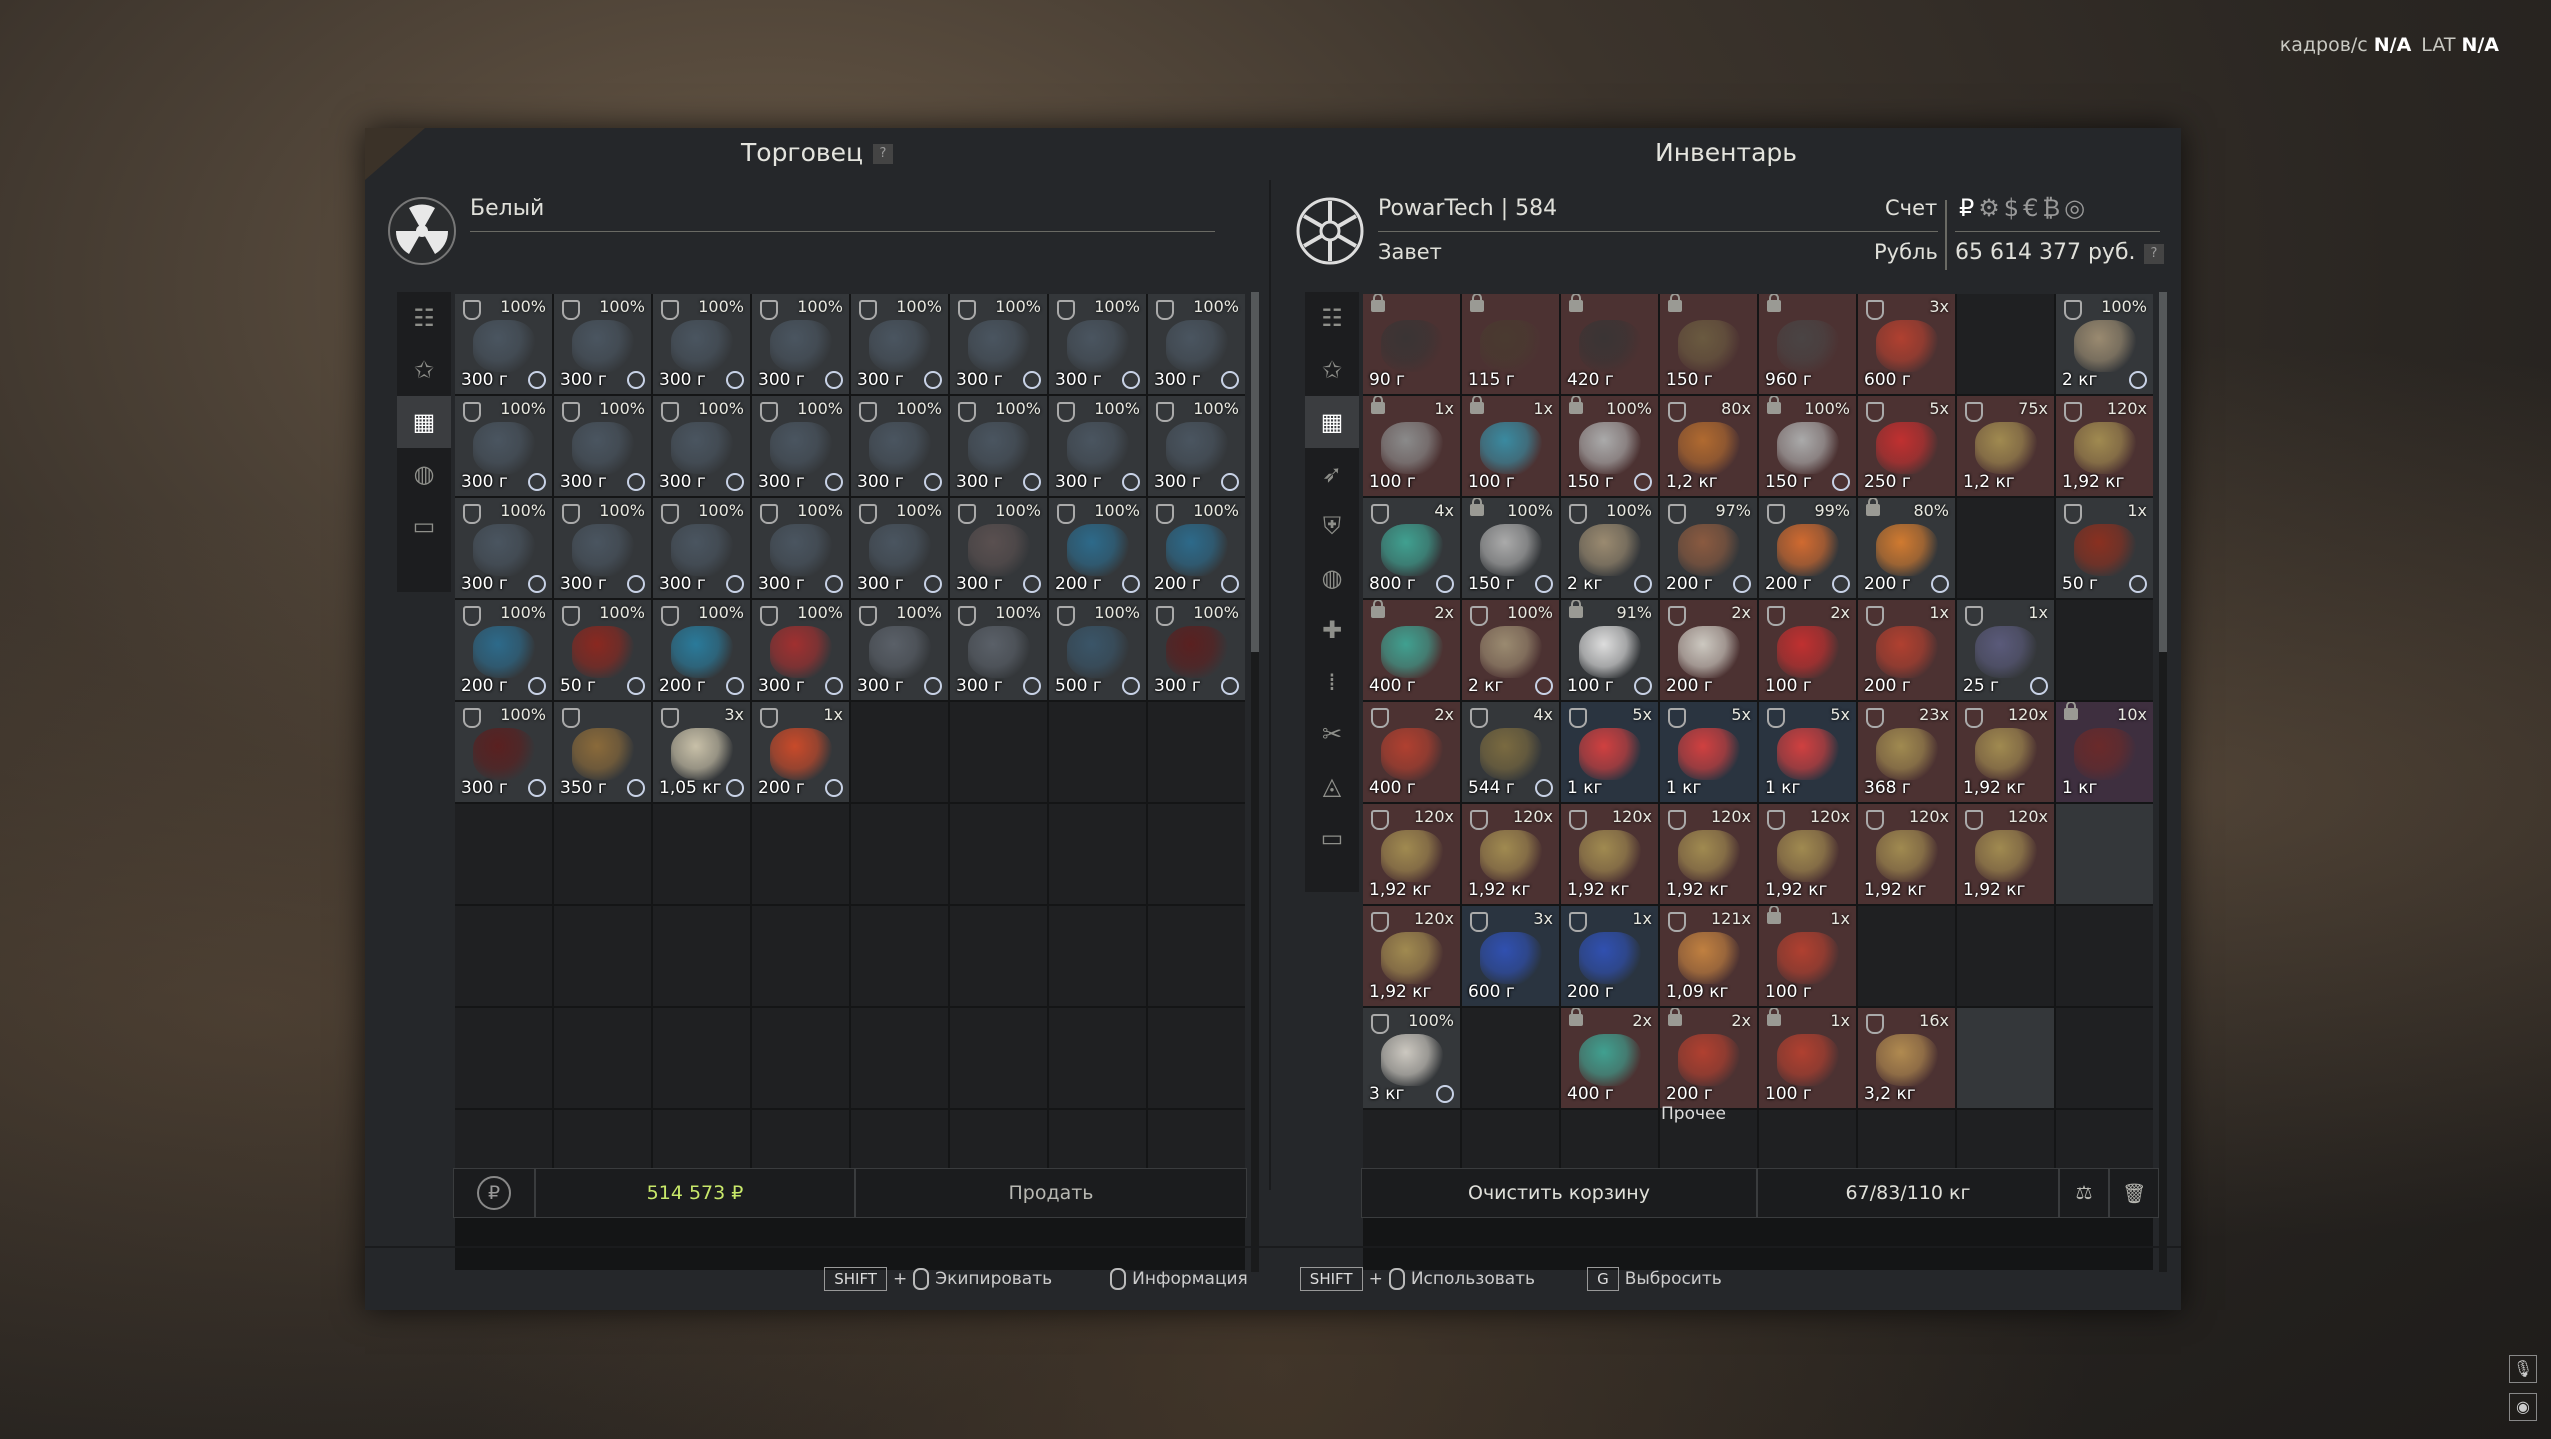 The image size is (2551, 1439). I want to click on item-cell: 100% 150 г, so click(1510, 548).